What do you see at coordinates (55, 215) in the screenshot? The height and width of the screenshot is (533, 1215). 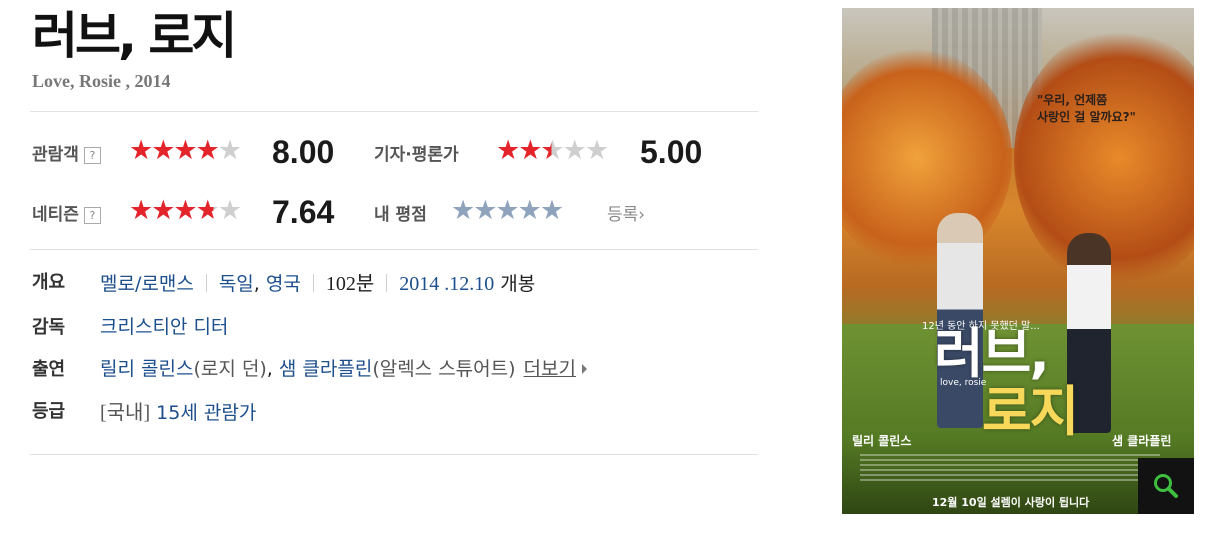 I see `netizen-label-text: 네티즌` at bounding box center [55, 215].